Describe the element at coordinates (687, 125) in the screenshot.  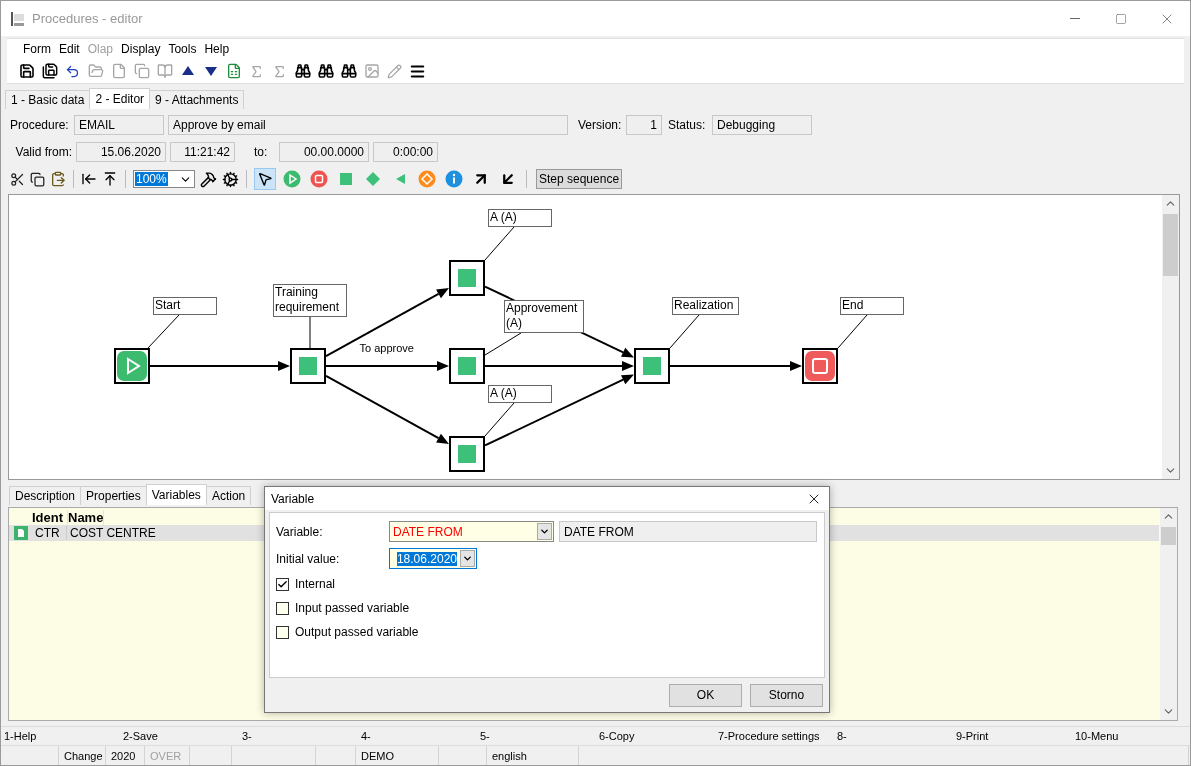
I see `field-label: Status:` at that location.